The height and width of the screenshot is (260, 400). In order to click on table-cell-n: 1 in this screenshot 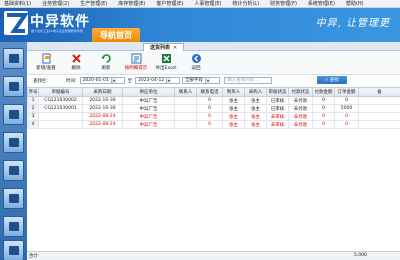, I will do `click(33, 100)`.